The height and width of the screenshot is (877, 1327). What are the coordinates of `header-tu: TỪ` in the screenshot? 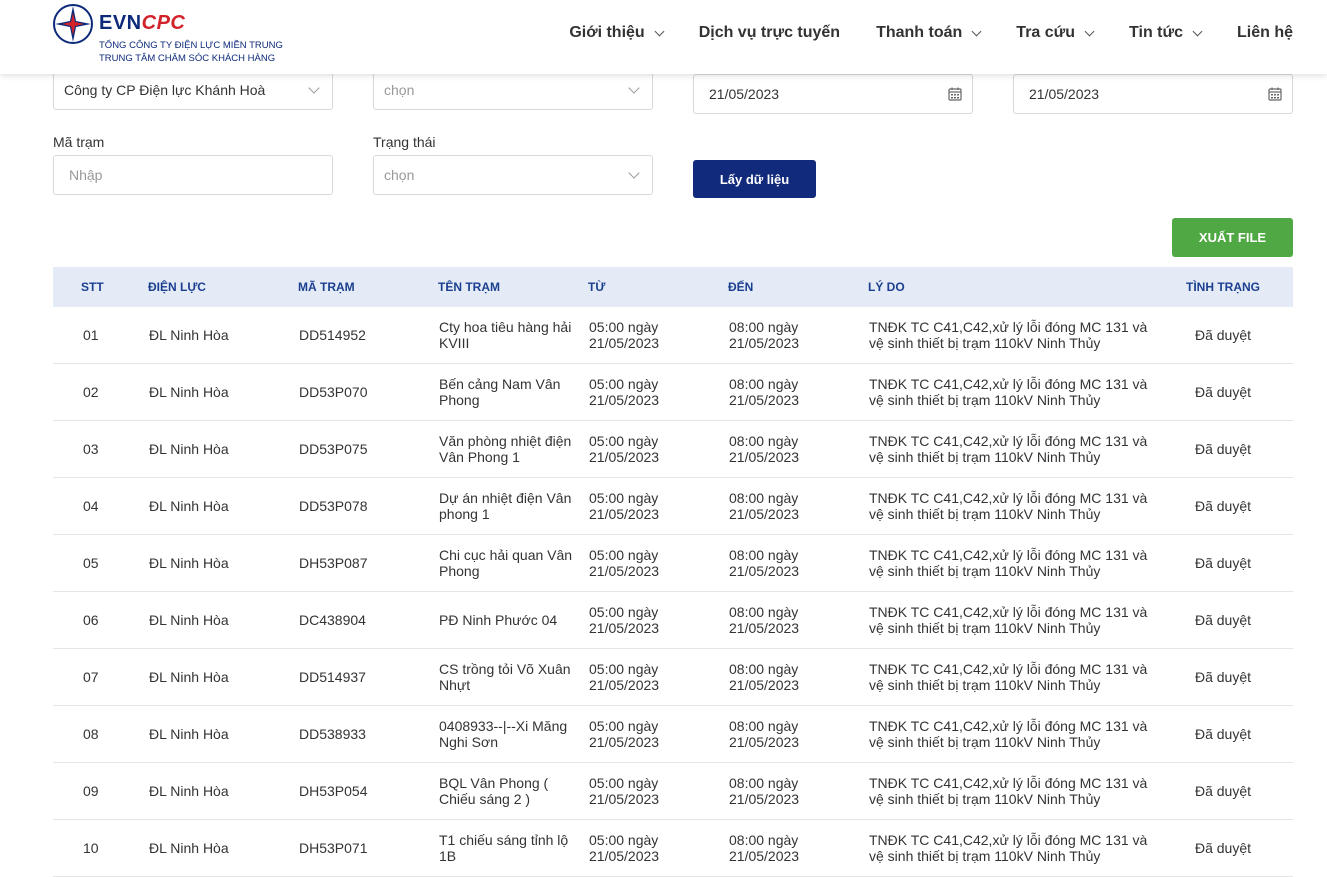 It's located at (597, 287).